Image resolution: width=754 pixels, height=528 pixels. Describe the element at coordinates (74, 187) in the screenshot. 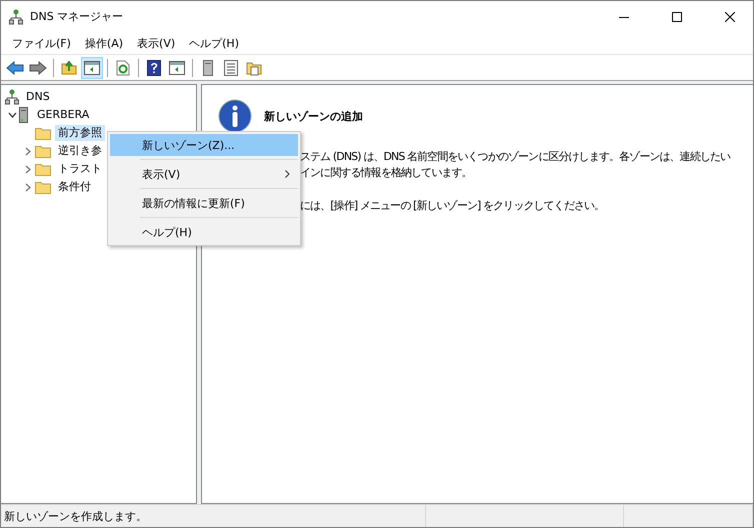

I see `tree-item: 条件付` at that location.